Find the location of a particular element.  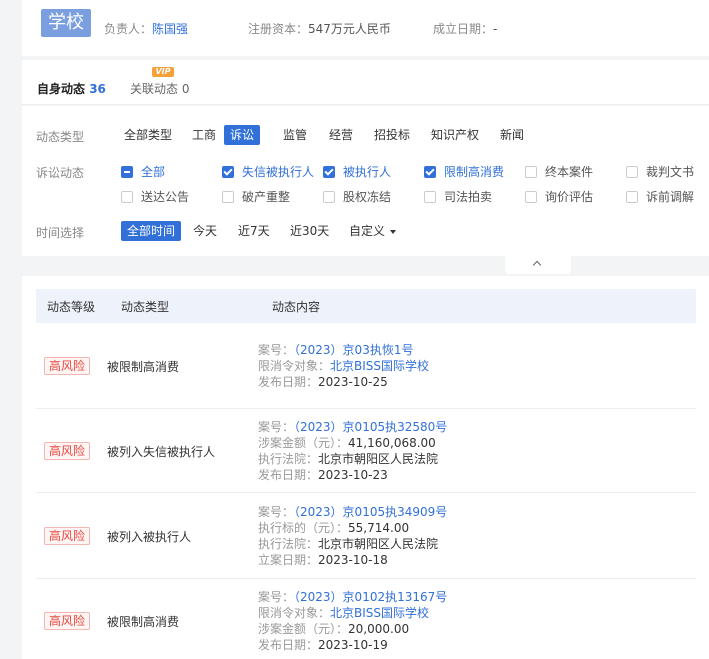

litigation-checkbox-2: 被执行人 is located at coordinates (357, 172).